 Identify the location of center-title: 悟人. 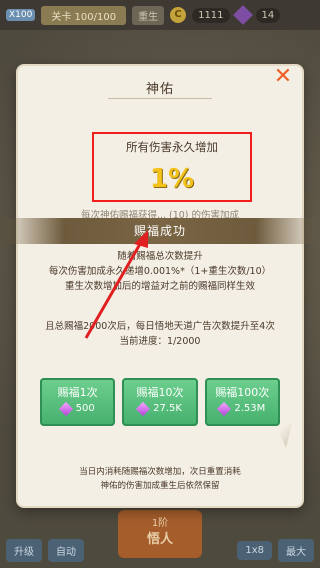
(159, 539).